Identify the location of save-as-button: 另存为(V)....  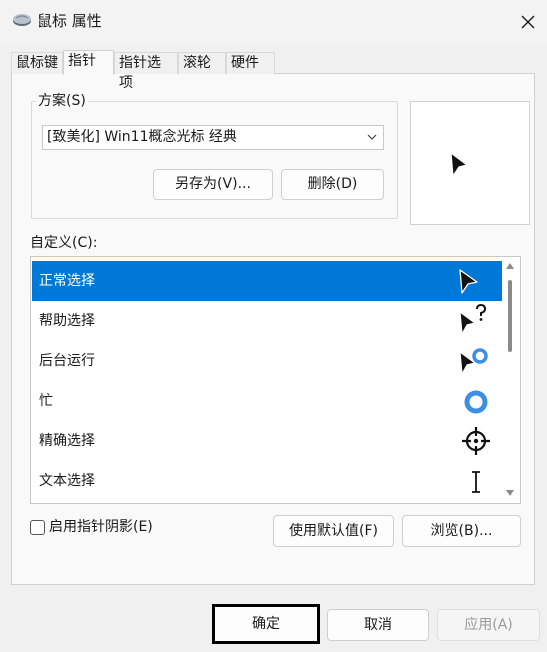
(213, 184).